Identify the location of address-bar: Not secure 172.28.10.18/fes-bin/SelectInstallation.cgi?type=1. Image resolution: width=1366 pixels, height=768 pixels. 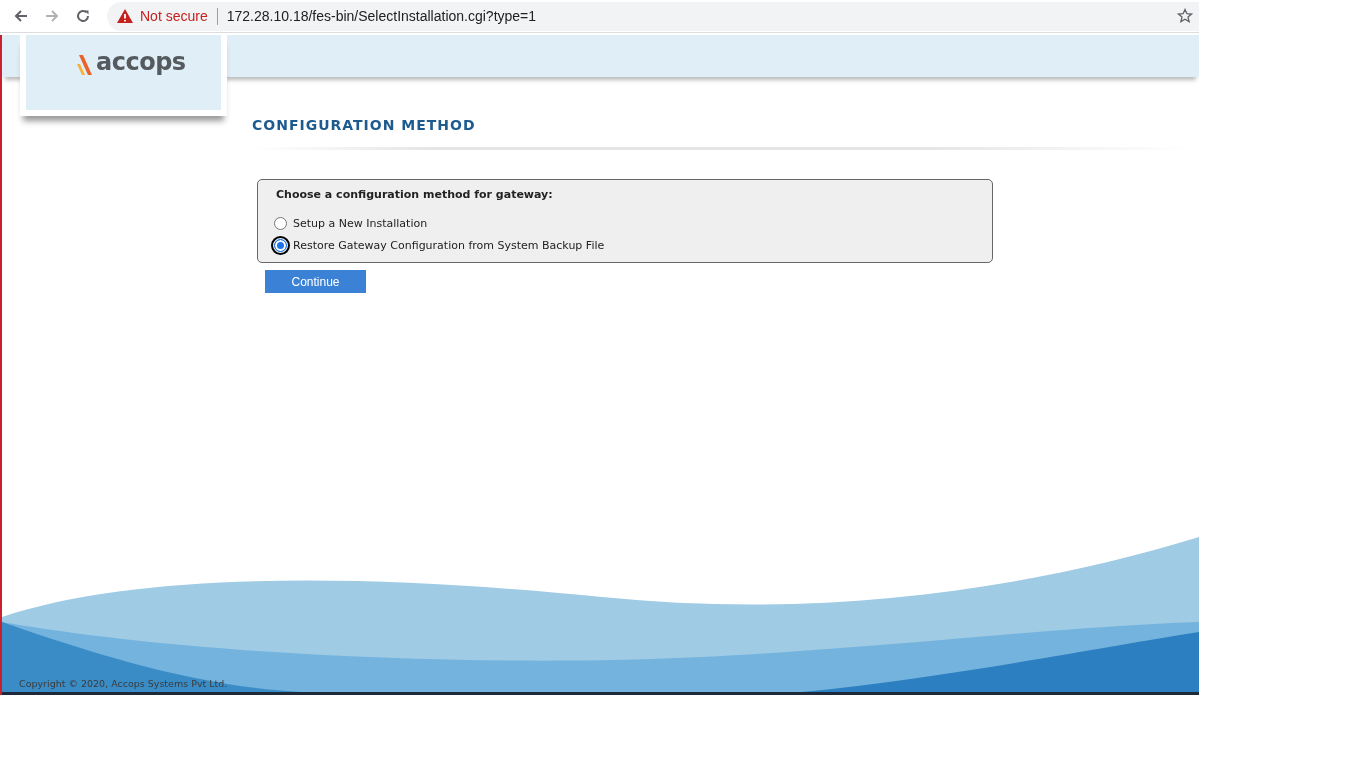
(653, 16).